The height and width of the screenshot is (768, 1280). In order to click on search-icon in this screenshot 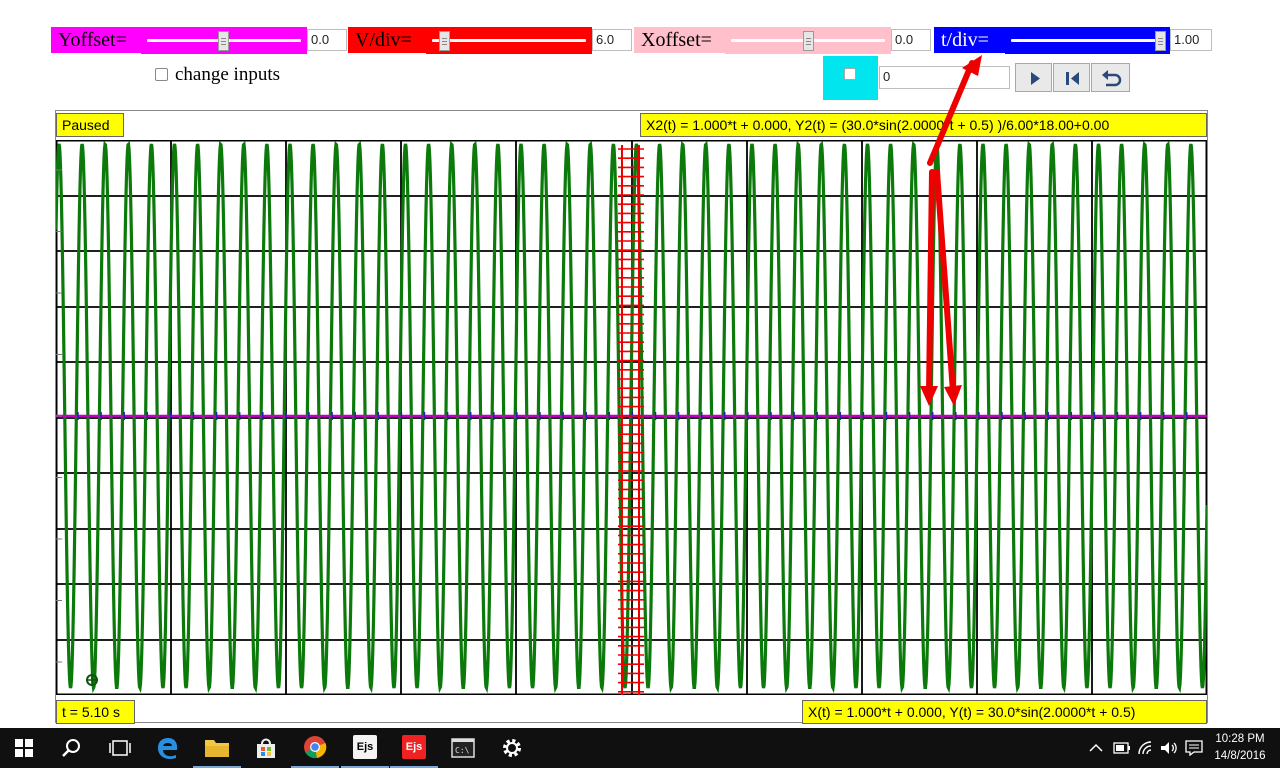, I will do `click(71, 748)`.